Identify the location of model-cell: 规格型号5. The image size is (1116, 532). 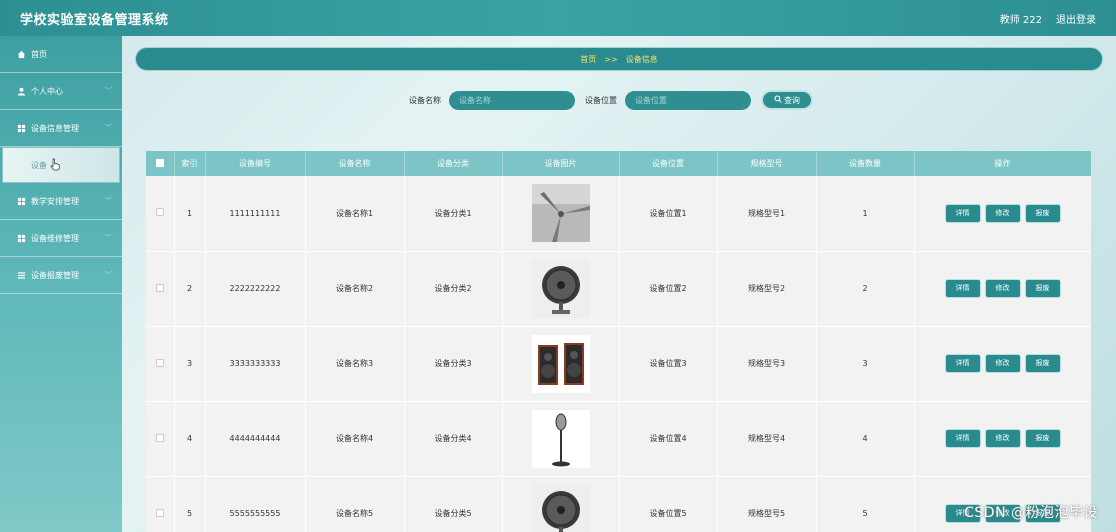
(767, 504).